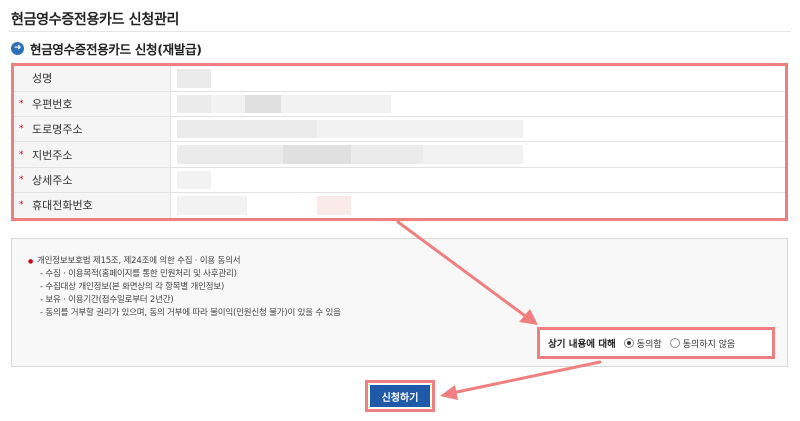  What do you see at coordinates (139, 261) in the screenshot?
I see `consent-heading: 개인정보보호법 제15조, 제24조에 의한 수집 · 이용 동의서` at bounding box center [139, 261].